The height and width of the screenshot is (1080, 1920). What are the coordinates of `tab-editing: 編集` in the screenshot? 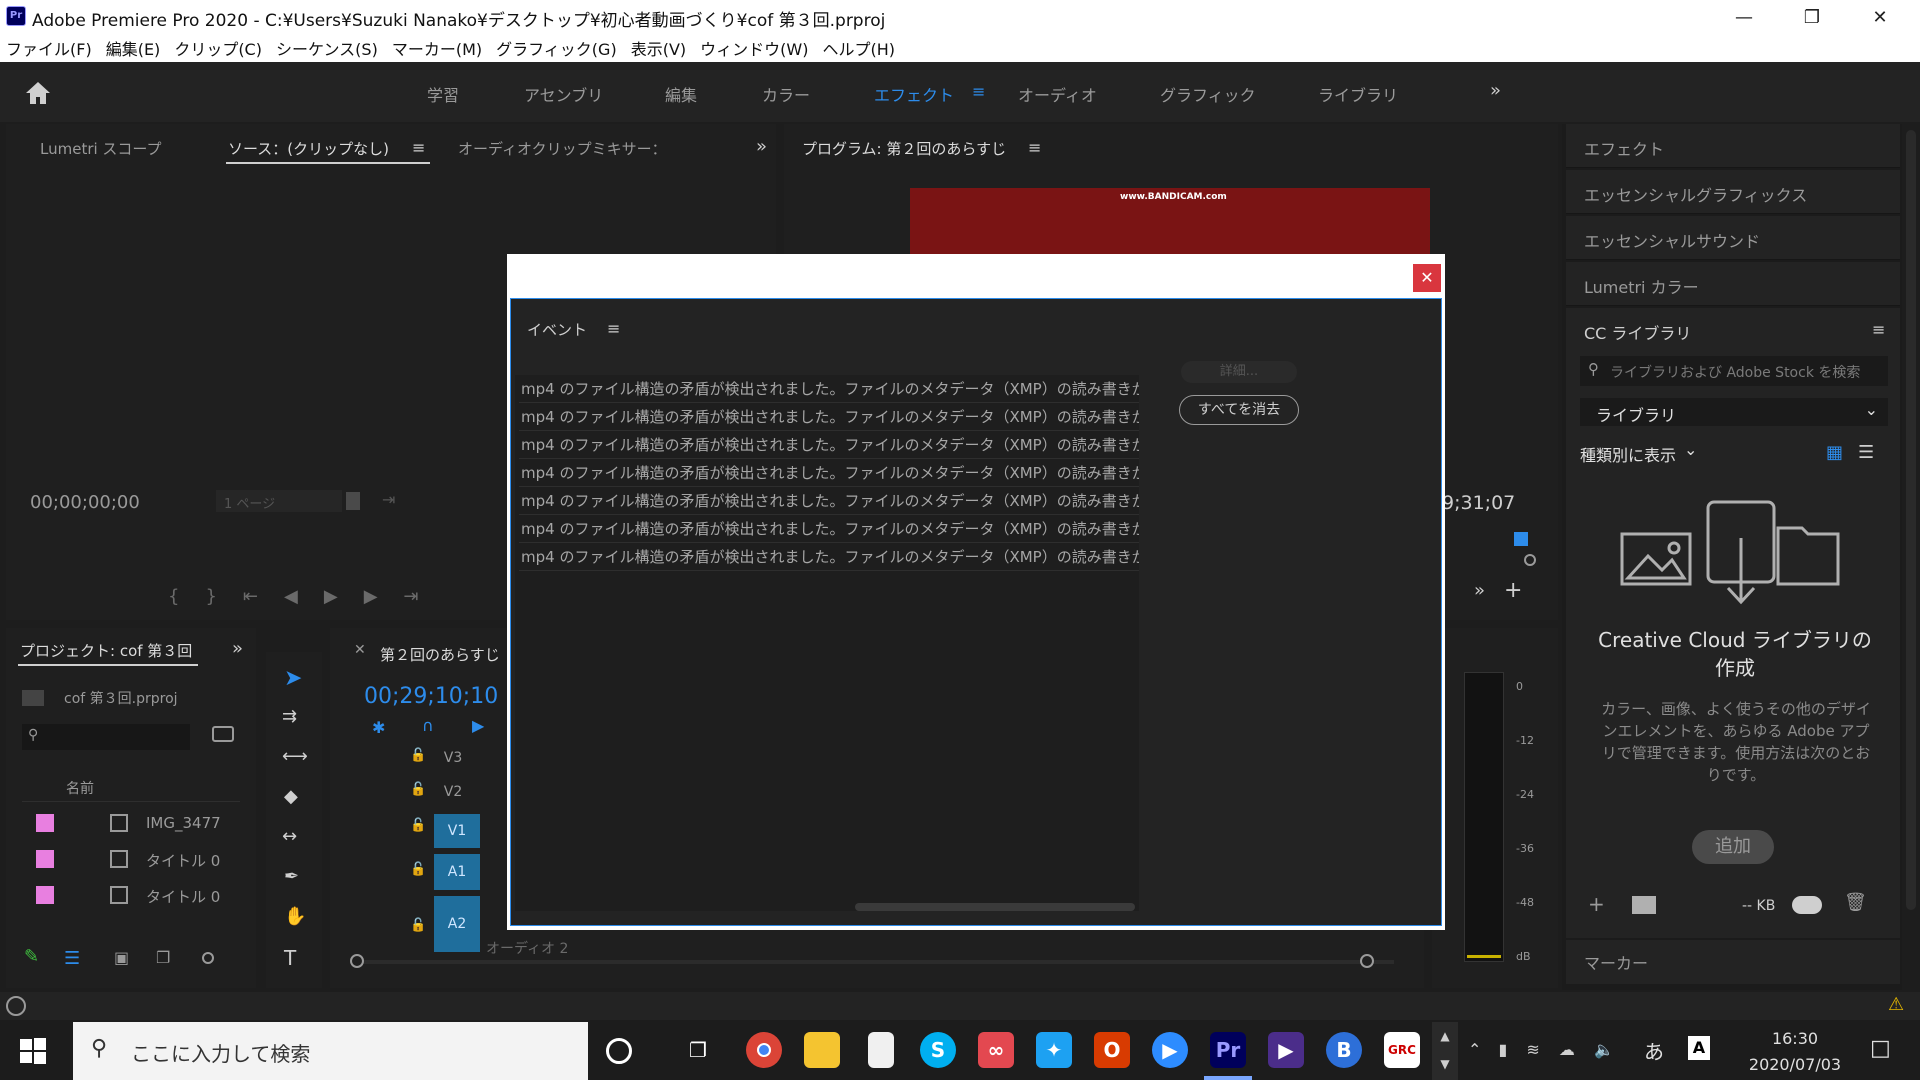 It's located at (681, 94).